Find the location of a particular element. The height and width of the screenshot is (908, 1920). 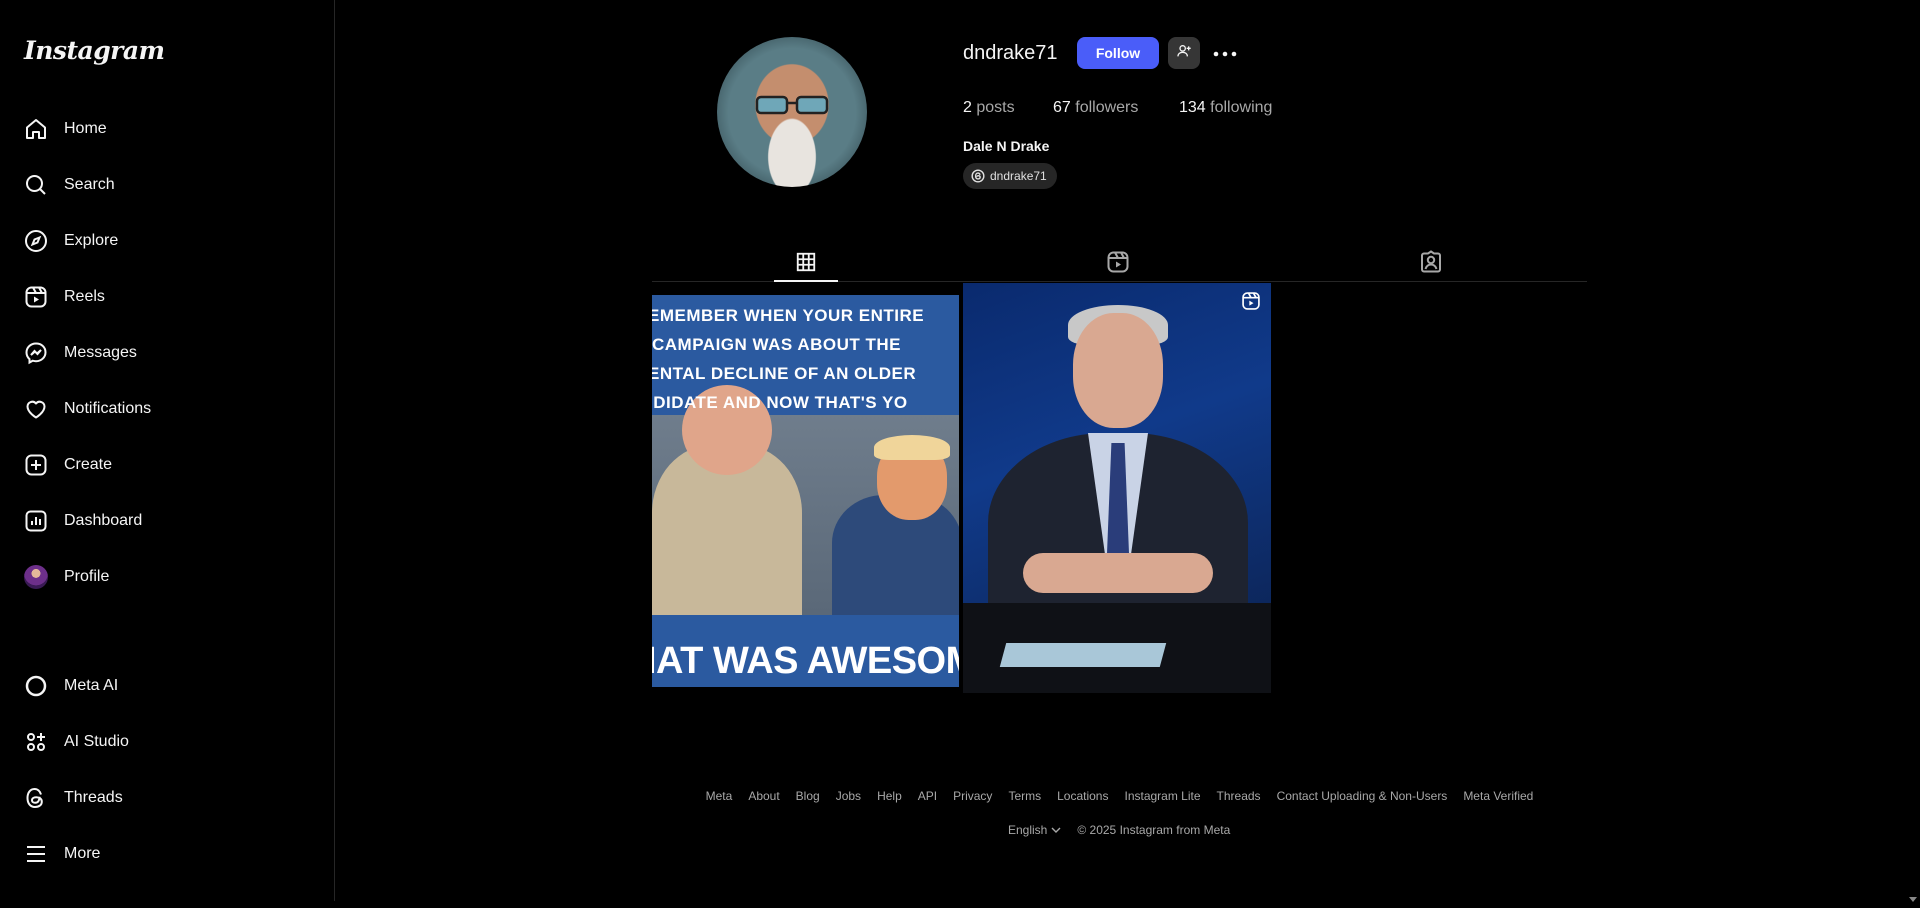

tab-posts is located at coordinates (806, 264).